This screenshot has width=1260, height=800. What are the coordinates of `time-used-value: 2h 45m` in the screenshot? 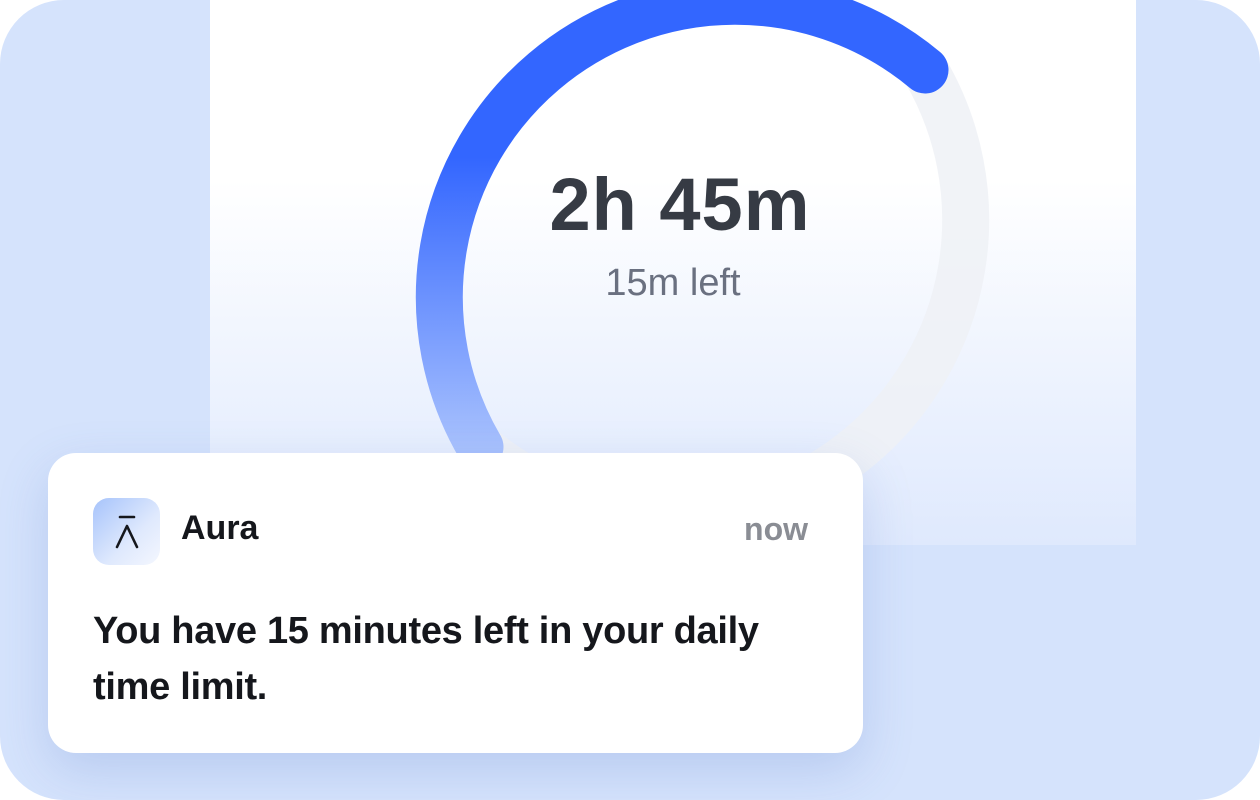 It's located at (680, 204).